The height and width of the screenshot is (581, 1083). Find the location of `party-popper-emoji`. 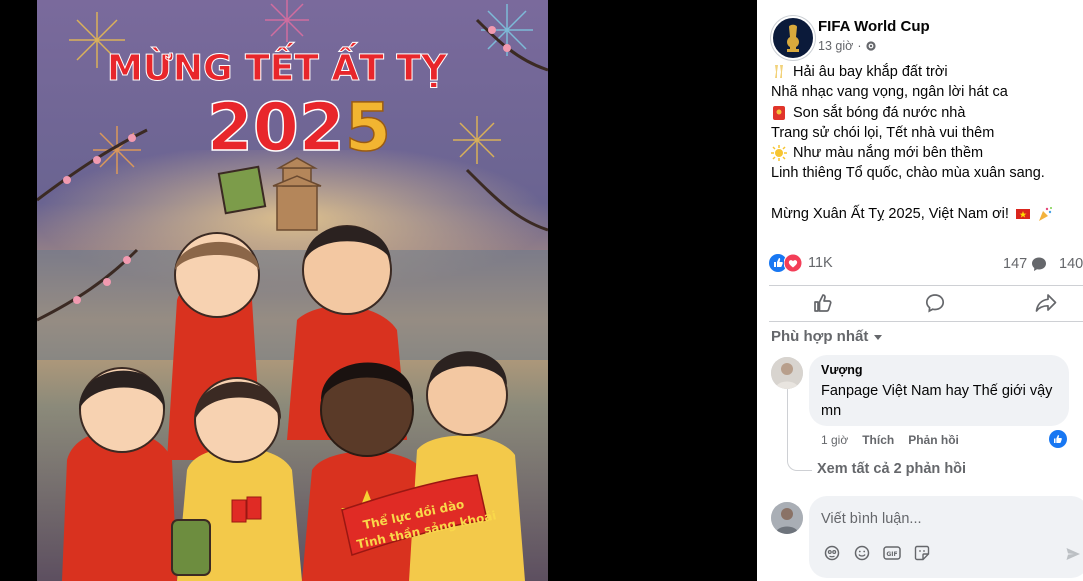

party-popper-emoji is located at coordinates (1045, 213).